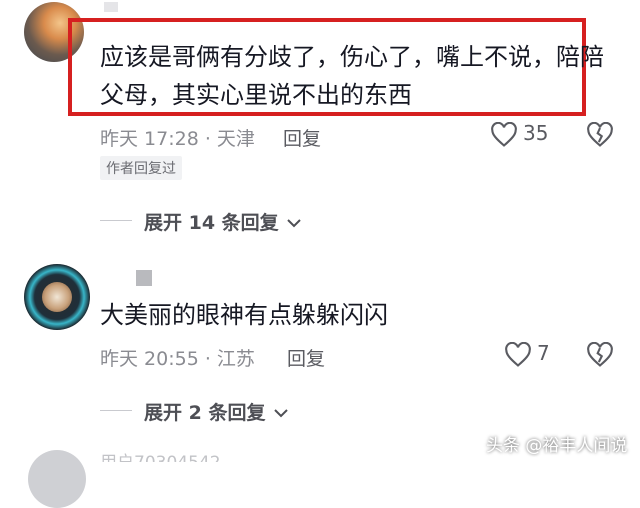 Image resolution: width=640 pixels, height=508 pixels. I want to click on expand-replies-button: 展开 14 条回复, so click(223, 221).